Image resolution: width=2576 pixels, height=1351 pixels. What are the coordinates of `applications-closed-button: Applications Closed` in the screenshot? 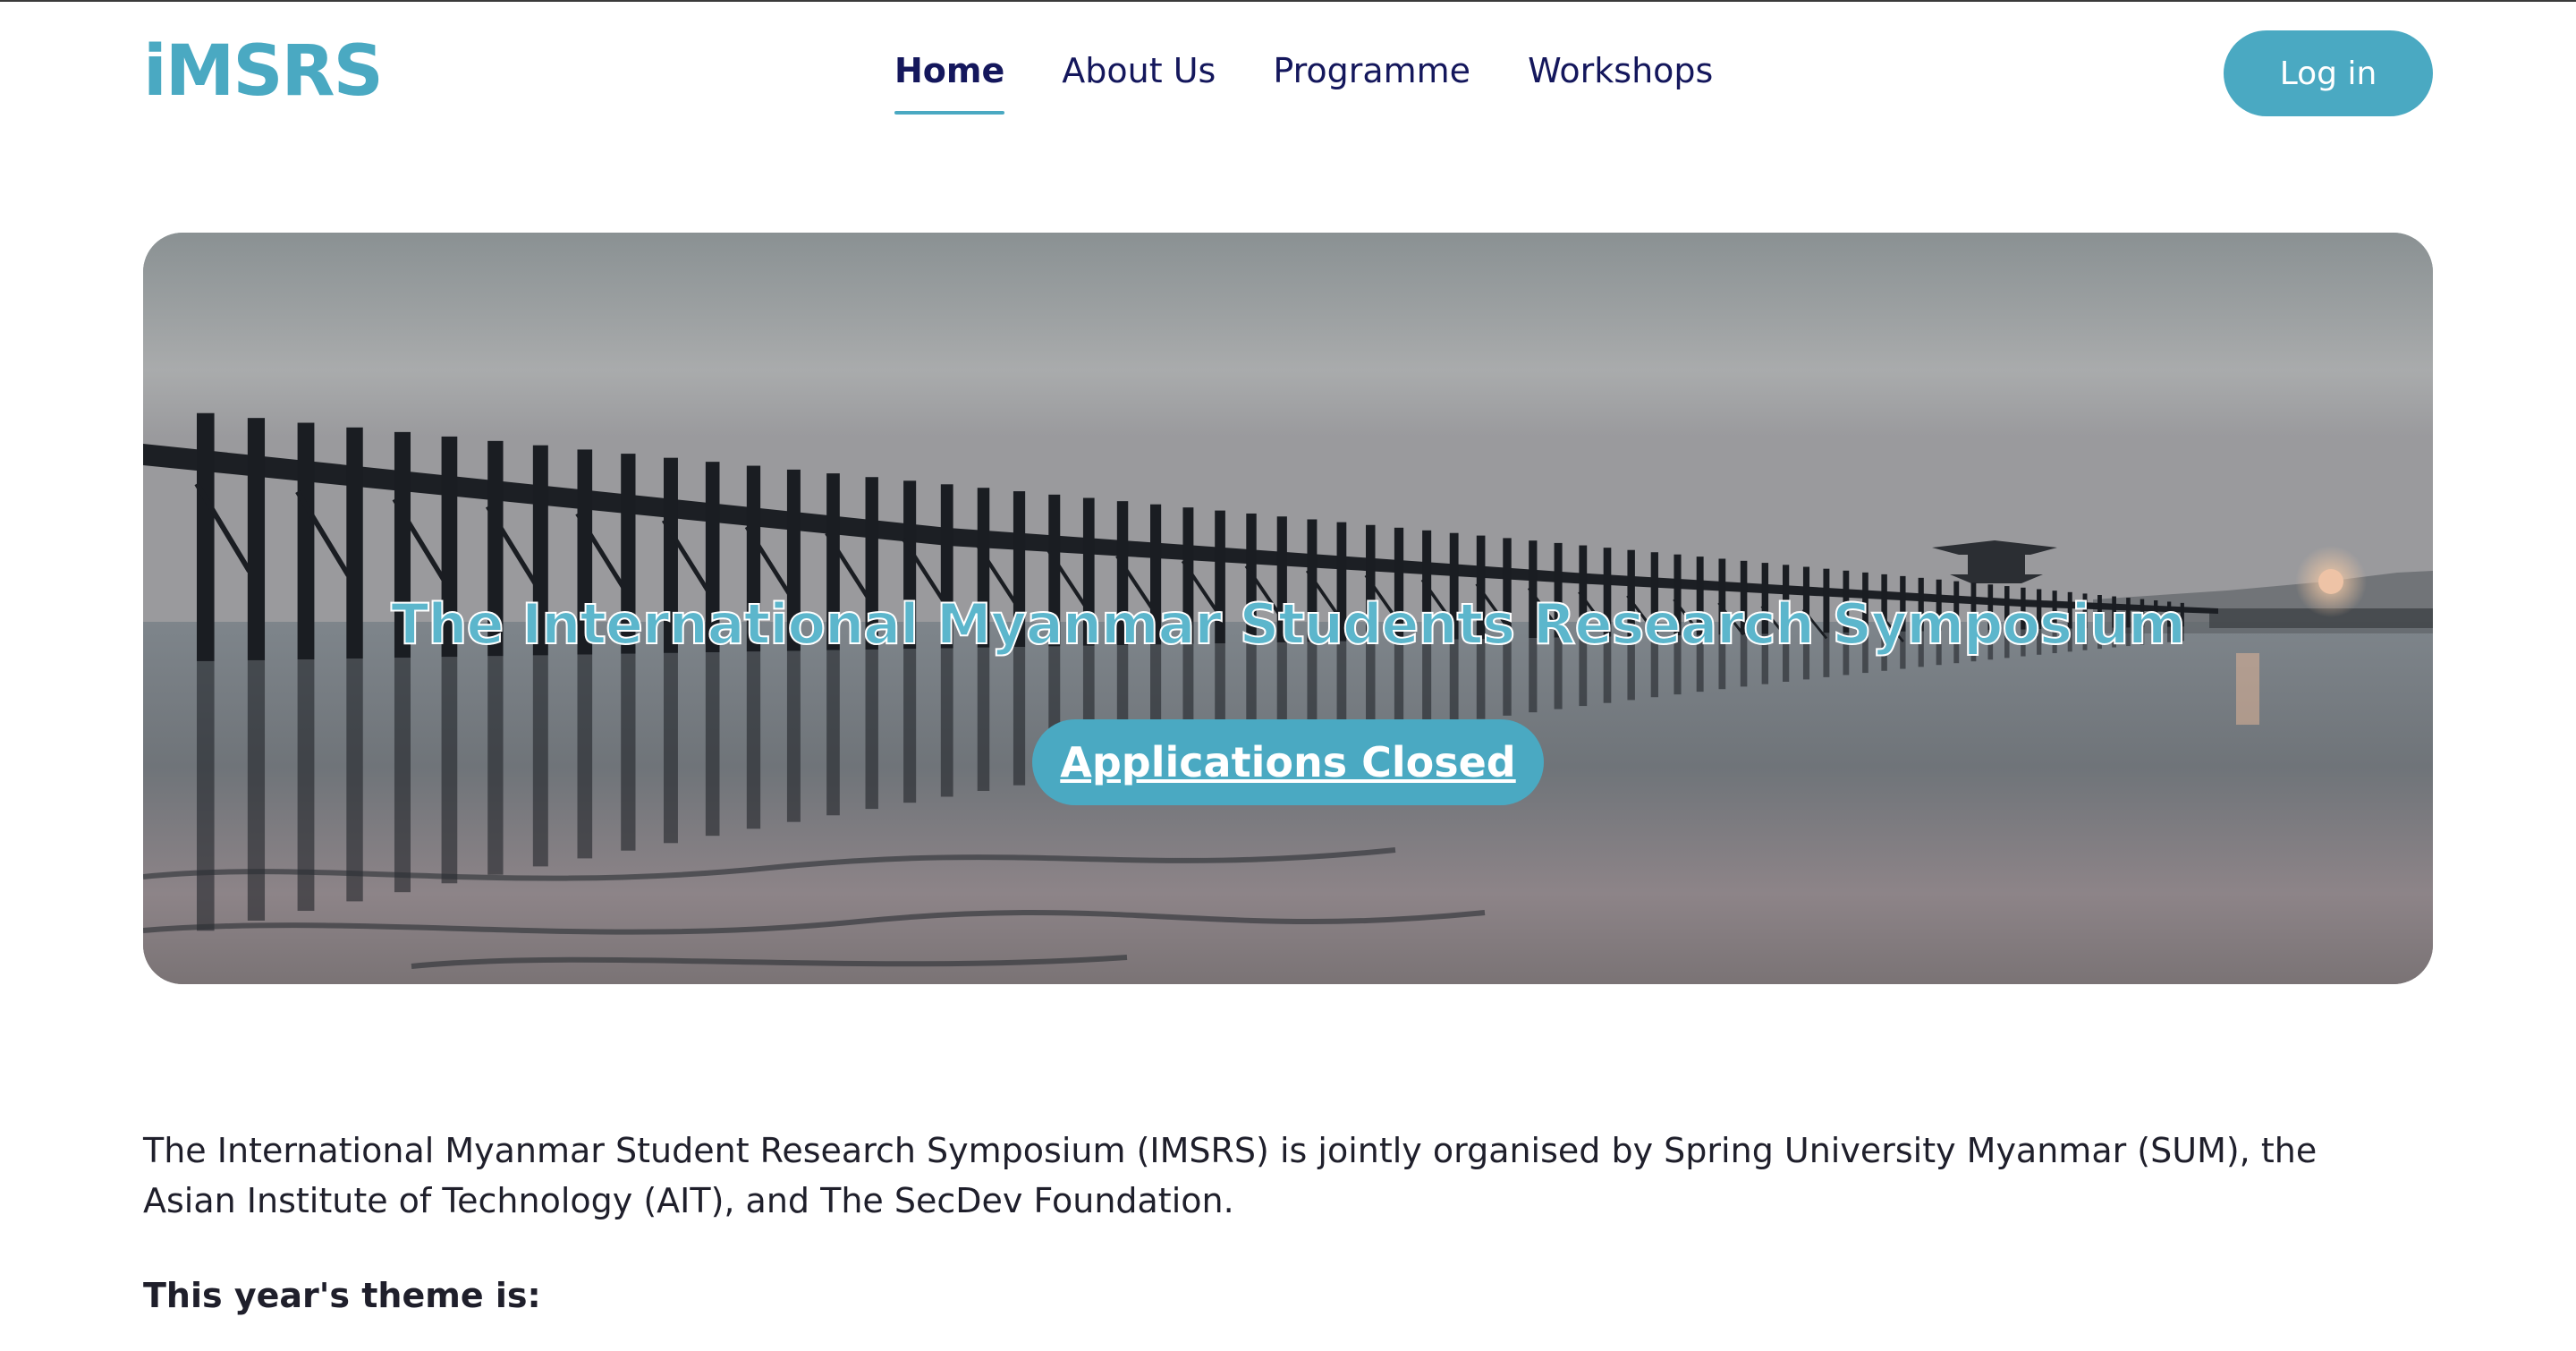 It's located at (1288, 762).